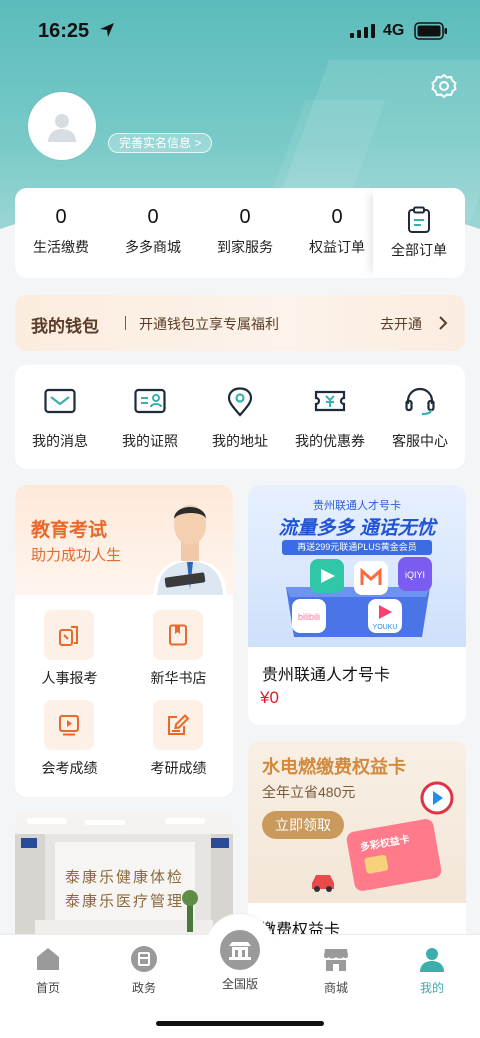 The width and height of the screenshot is (480, 1038). Describe the element at coordinates (330, 441) in the screenshot. I see `service-label: 我的优惠券` at that location.